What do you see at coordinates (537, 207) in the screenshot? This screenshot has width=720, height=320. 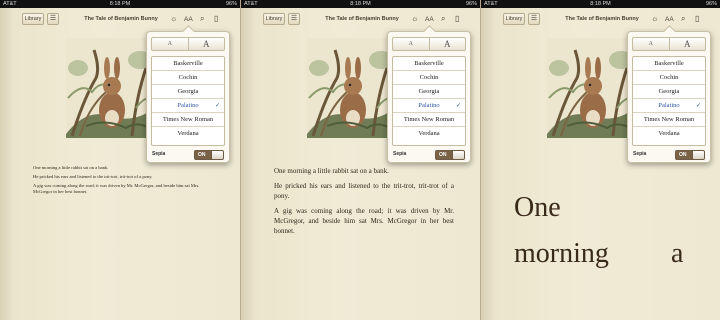 I see `word-one: One` at bounding box center [537, 207].